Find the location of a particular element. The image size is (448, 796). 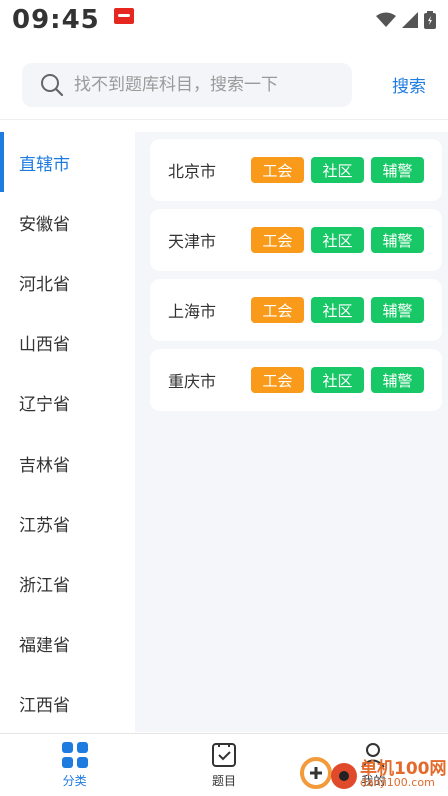

sidebar-item-label: 浙江省 is located at coordinates (44, 585).